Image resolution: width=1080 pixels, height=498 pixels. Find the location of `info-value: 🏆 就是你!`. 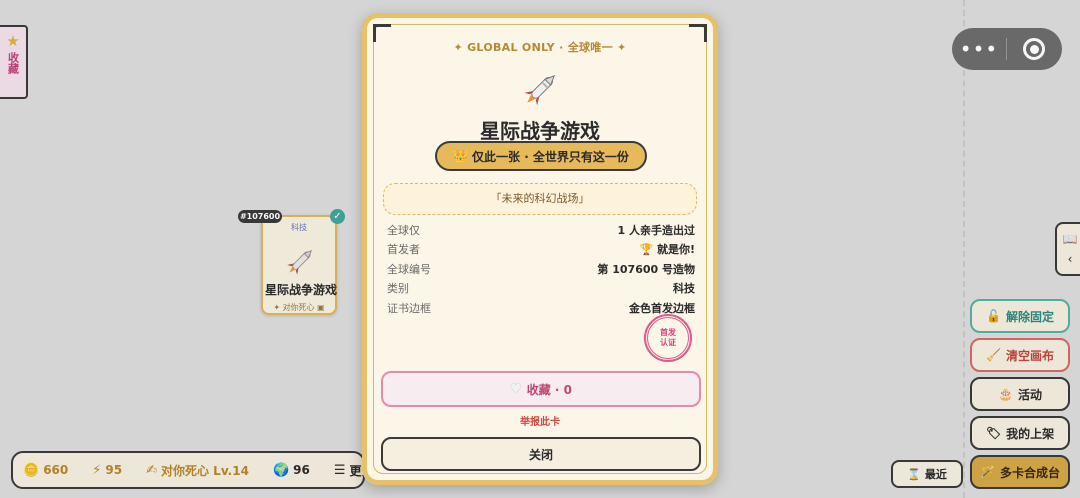

info-value: 🏆 就是你! is located at coordinates (667, 250).